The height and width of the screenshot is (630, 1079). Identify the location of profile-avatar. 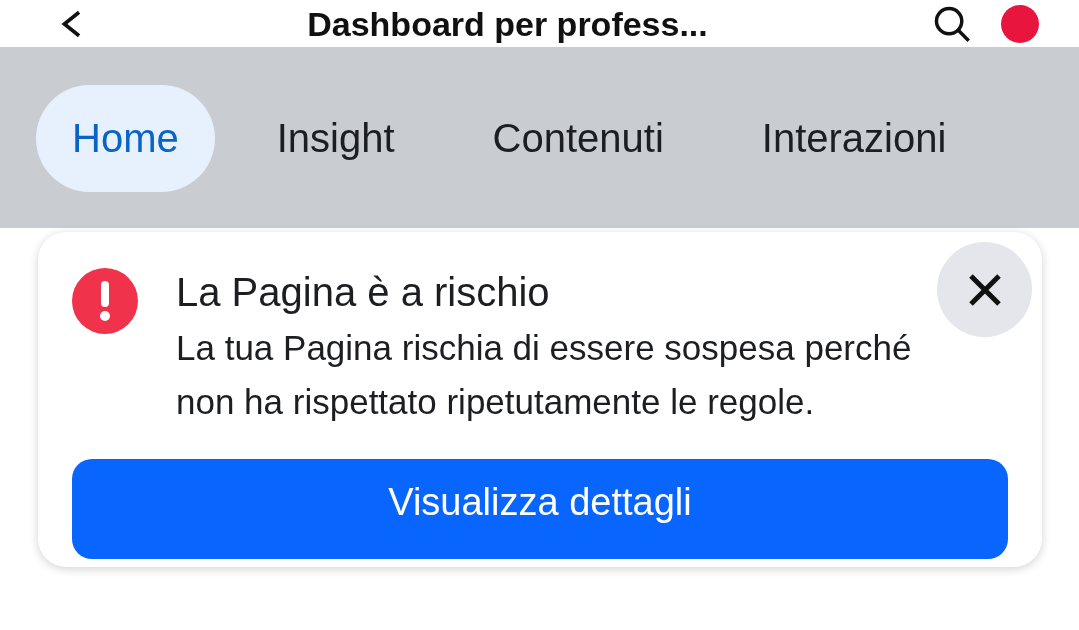
(1020, 23).